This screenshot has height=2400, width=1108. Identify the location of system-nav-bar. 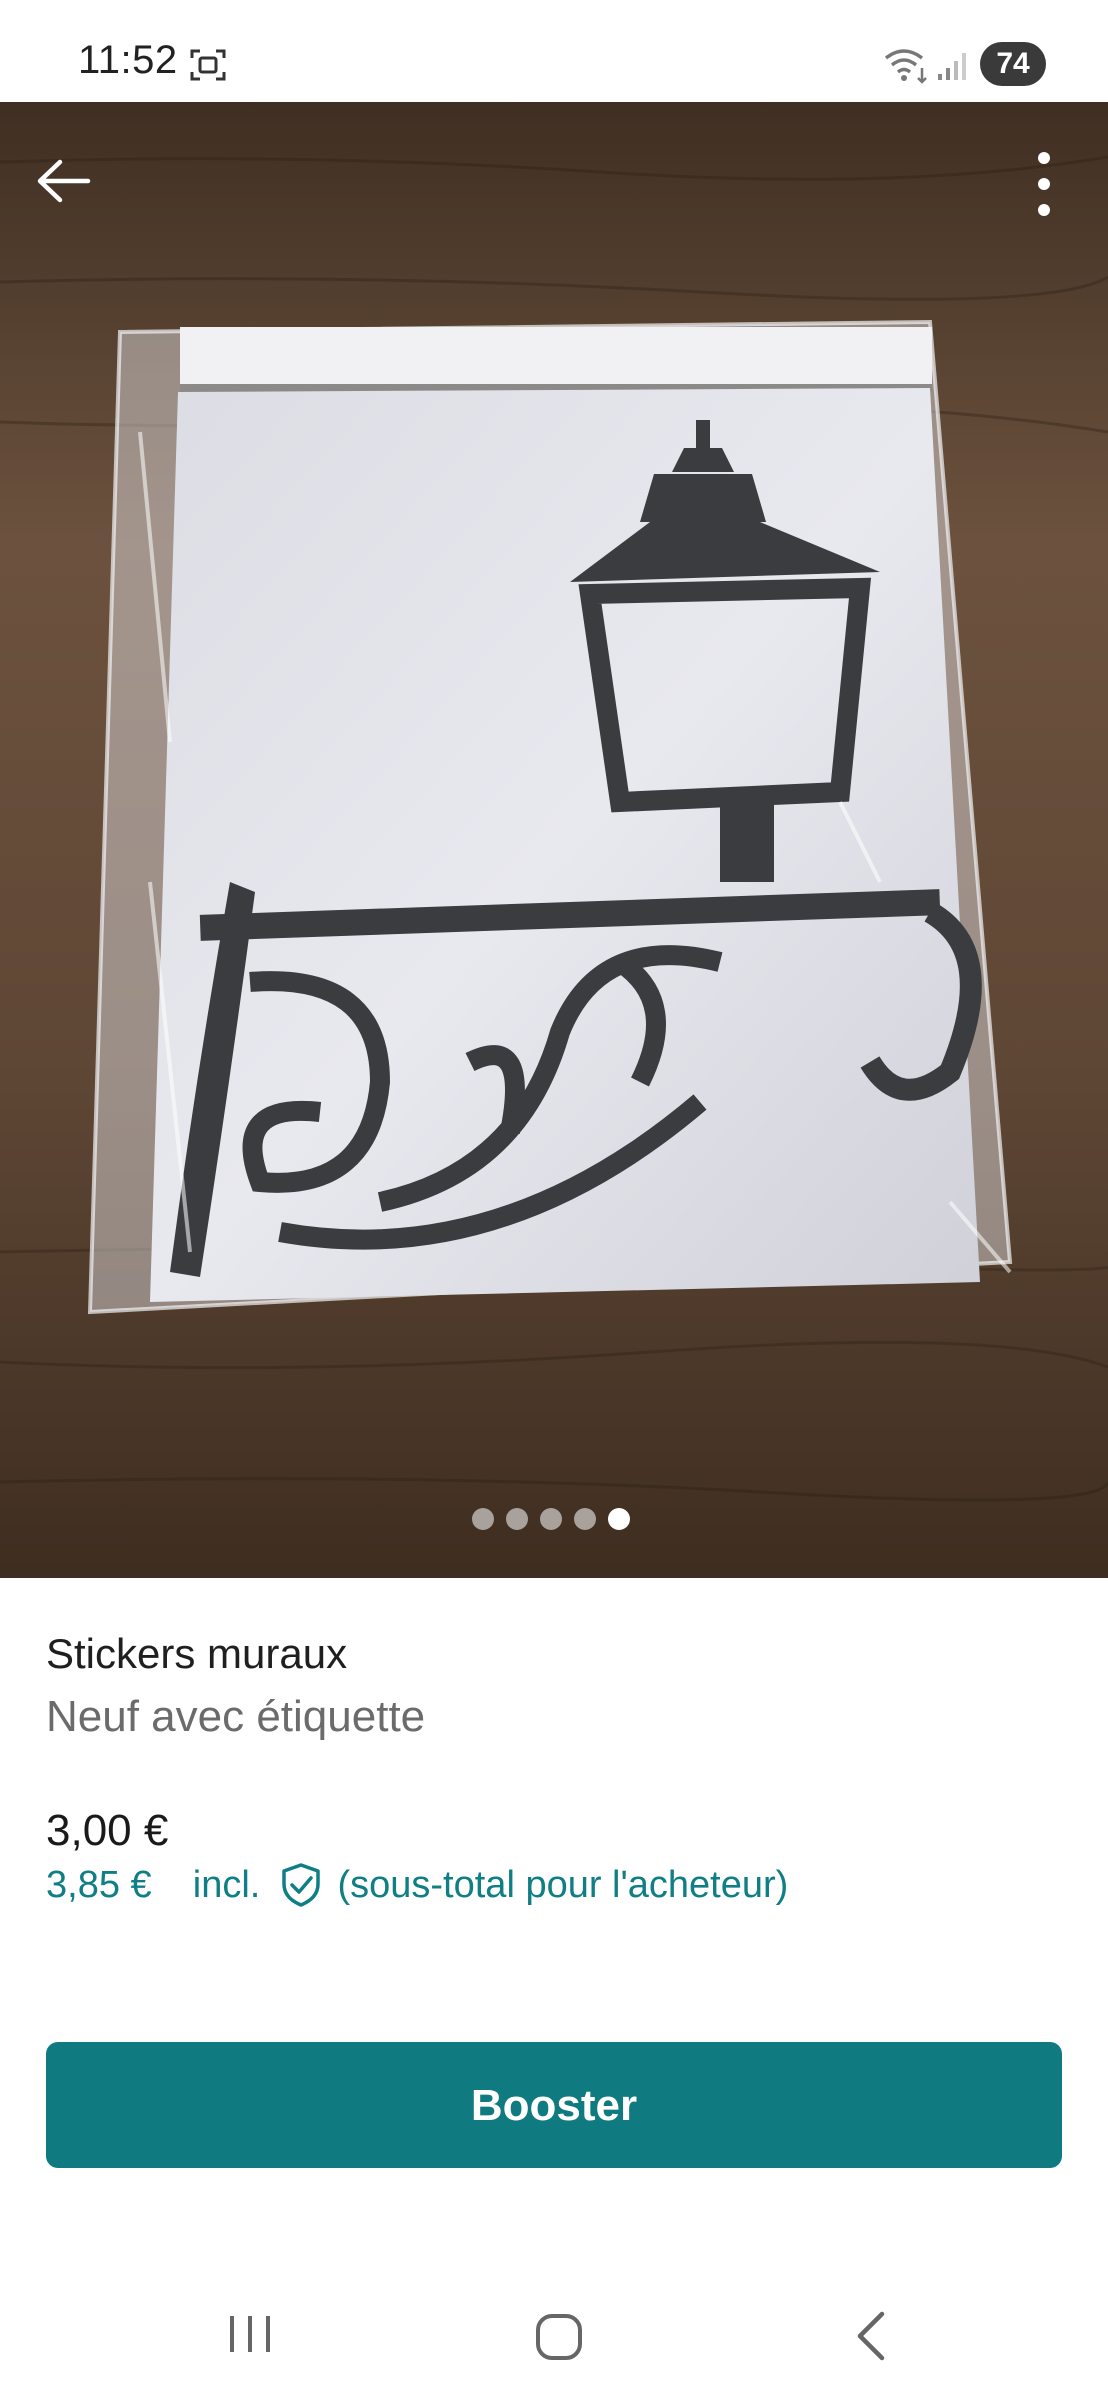
(554, 2340).